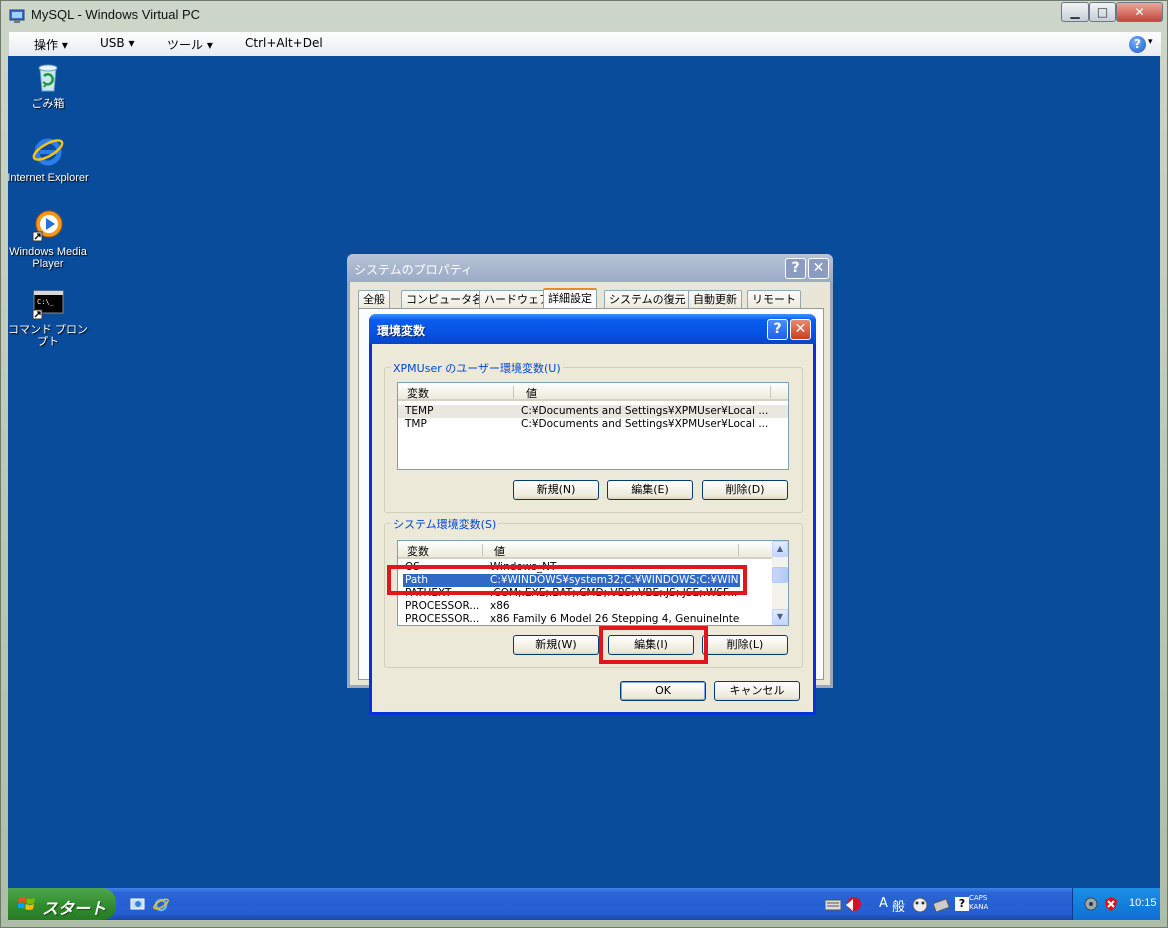  What do you see at coordinates (780, 617) in the screenshot?
I see `scroll-down-icon: ▼` at bounding box center [780, 617].